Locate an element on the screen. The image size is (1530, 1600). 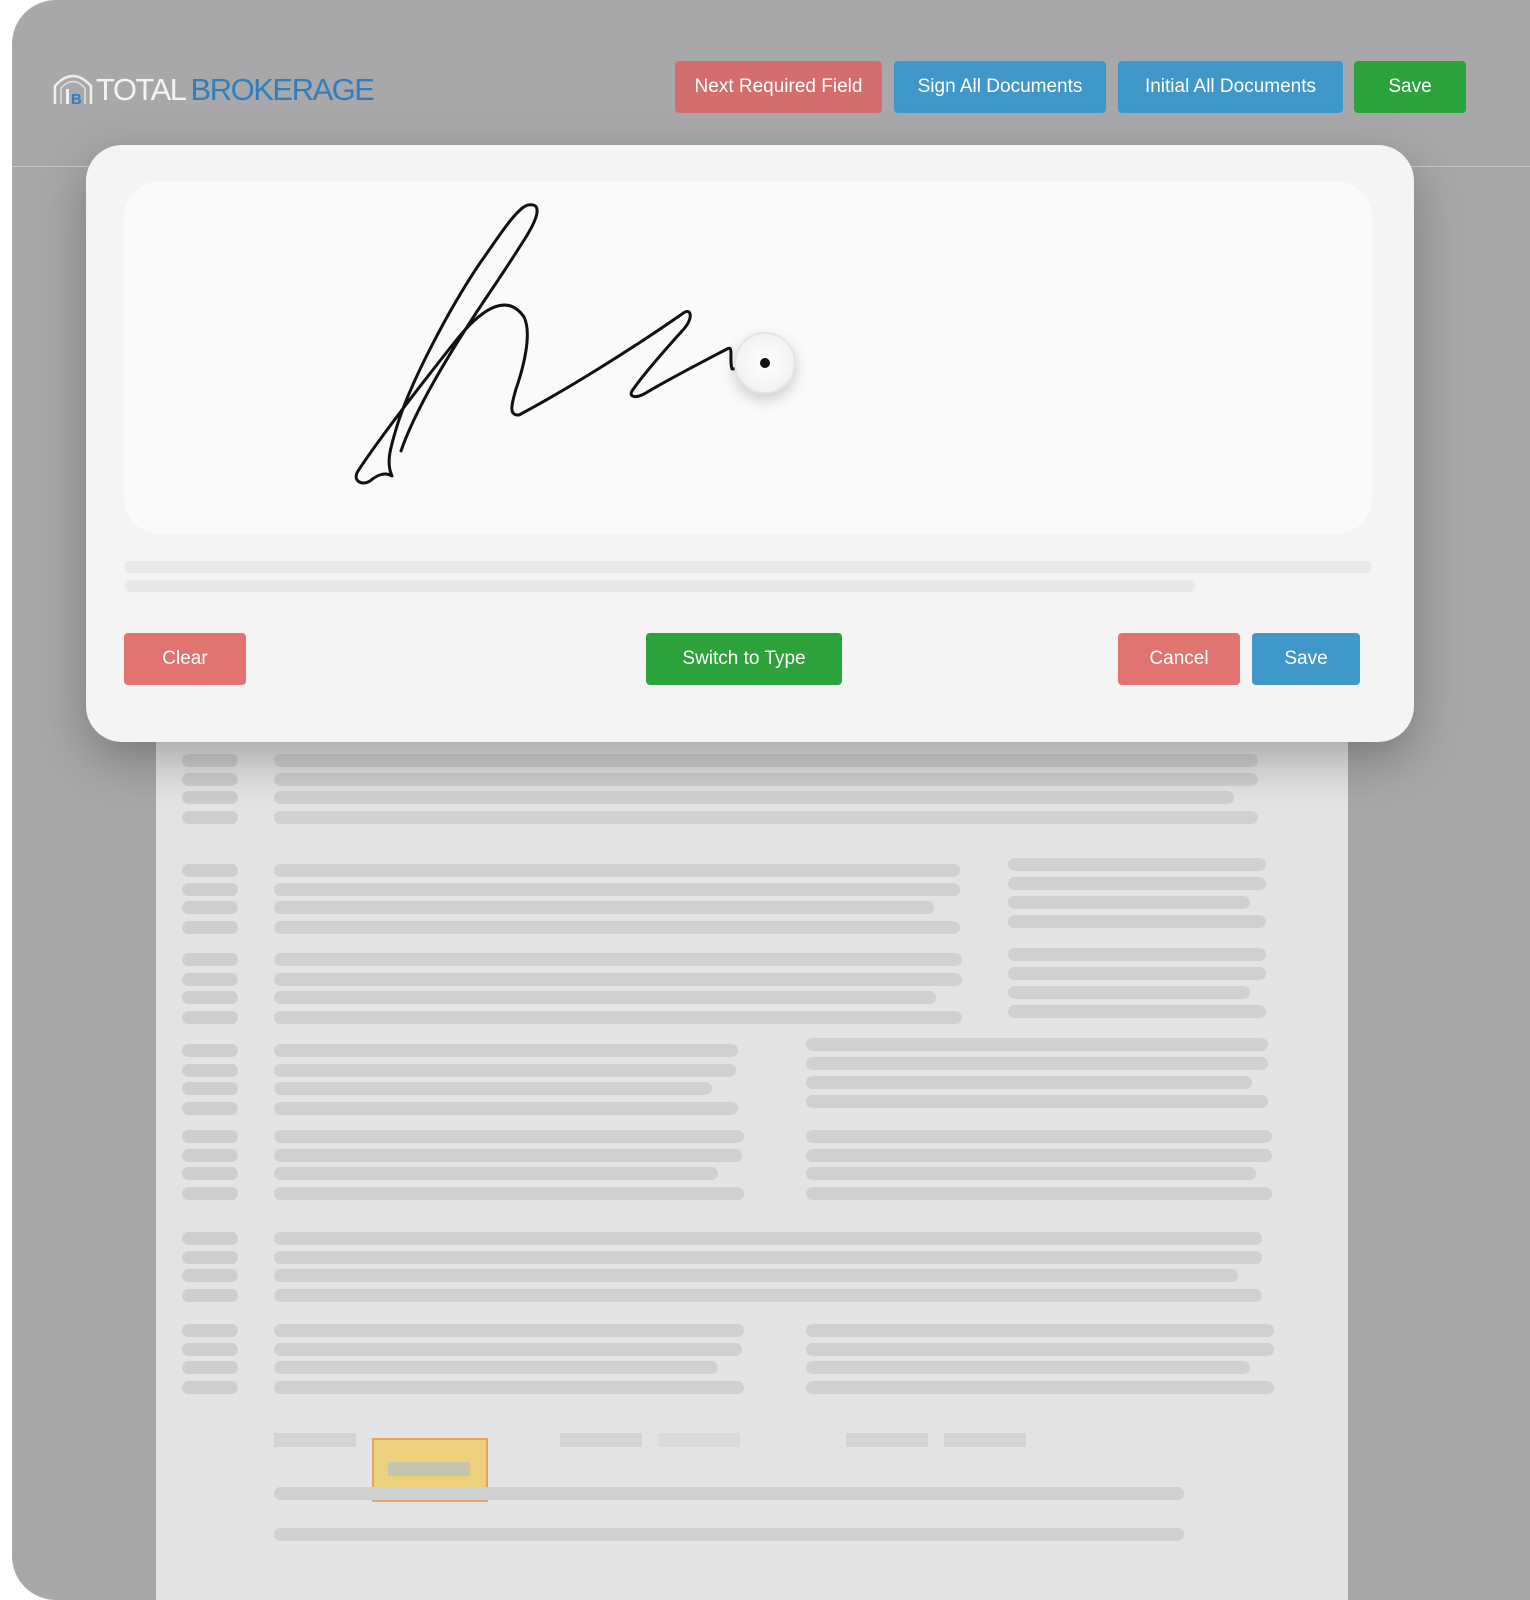
brand-logo: B TOTAL BROKERAGE is located at coordinates (213, 90).